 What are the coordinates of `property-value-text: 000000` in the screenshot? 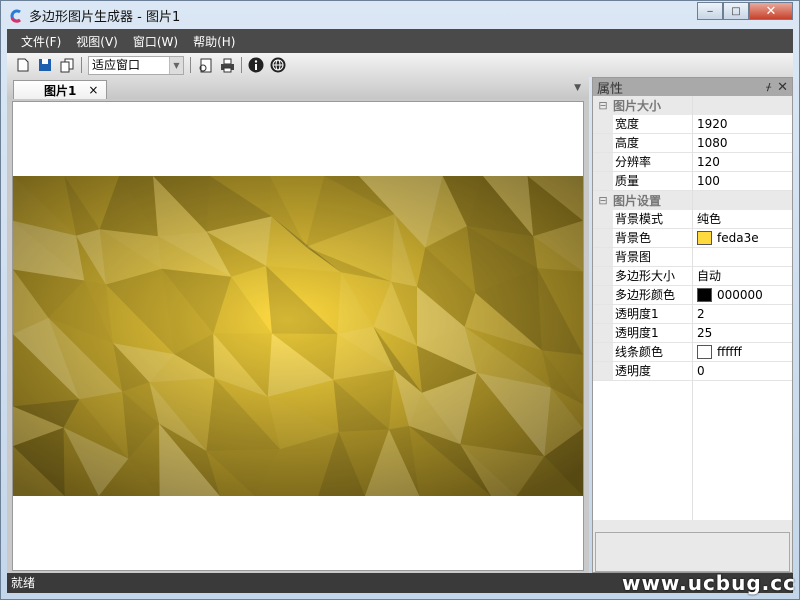 It's located at (740, 295).